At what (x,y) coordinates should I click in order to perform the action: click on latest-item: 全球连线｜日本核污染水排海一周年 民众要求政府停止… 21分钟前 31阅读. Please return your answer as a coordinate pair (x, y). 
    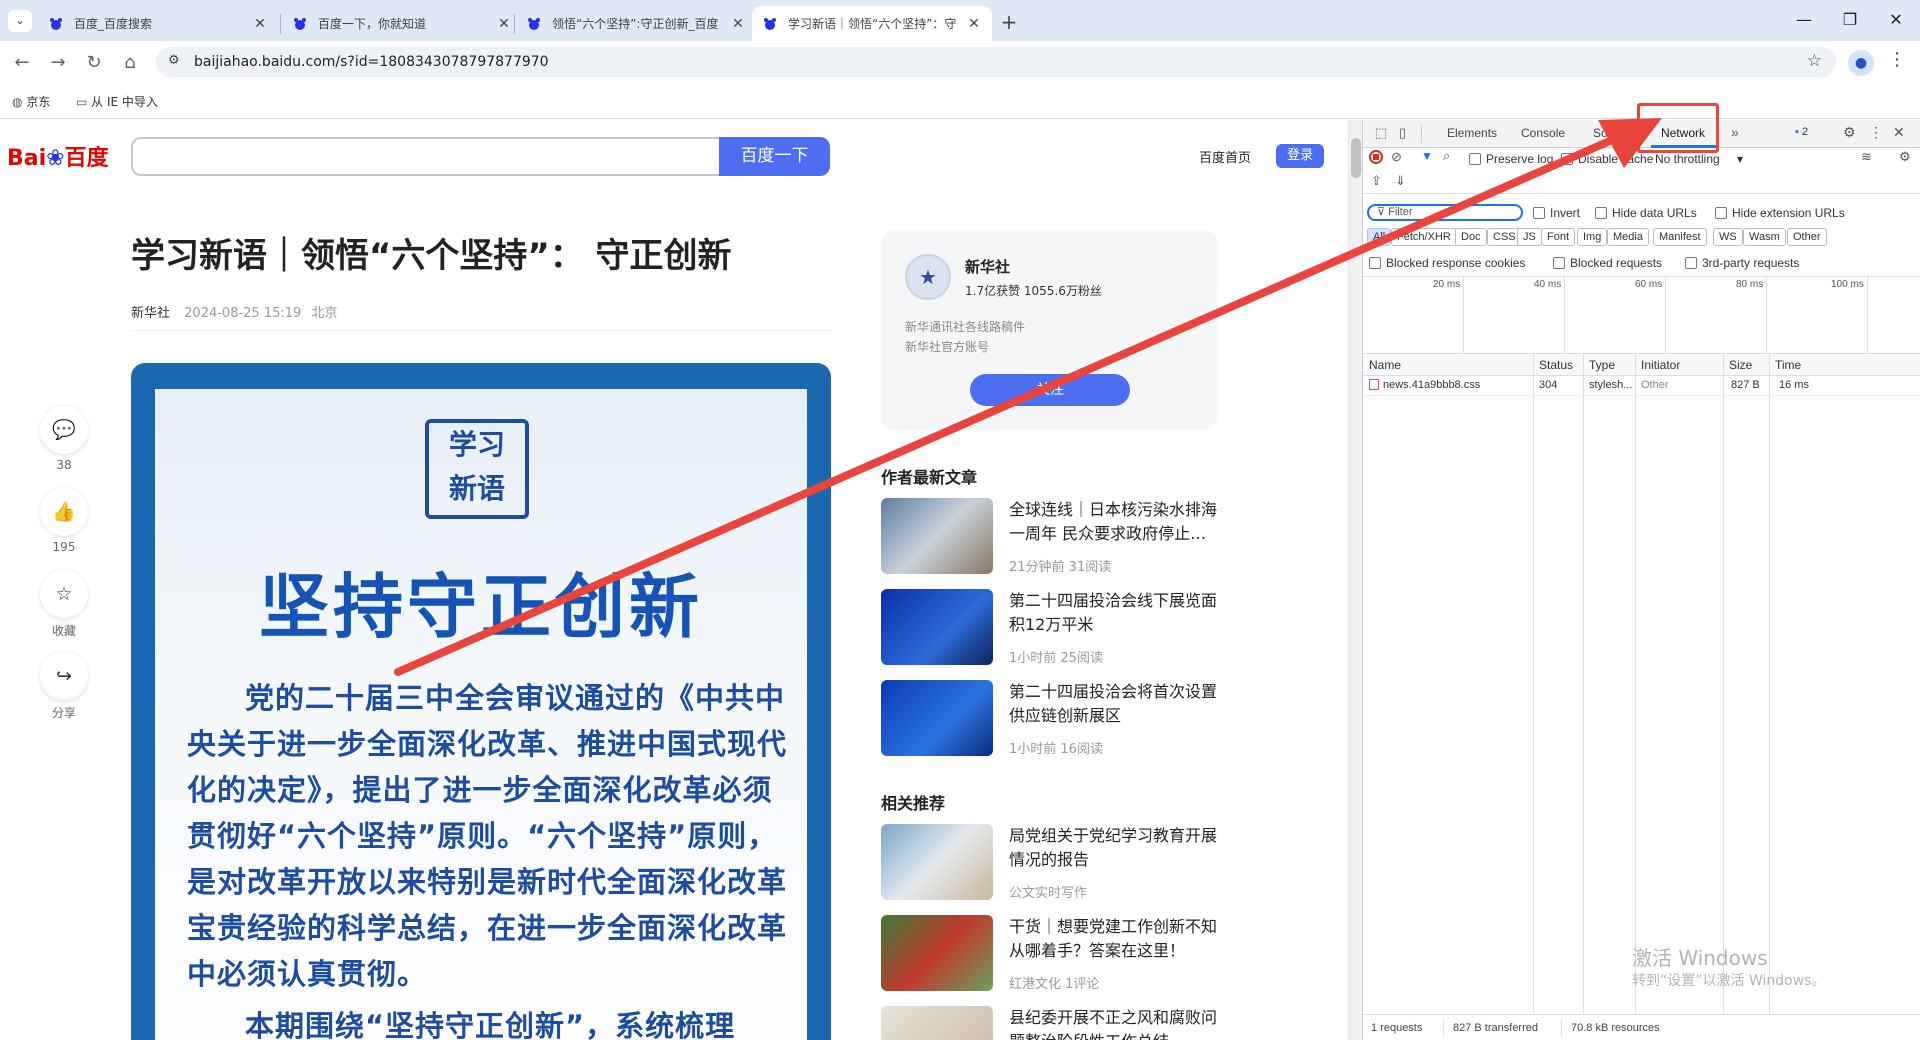
    Looking at the image, I should click on (1051, 537).